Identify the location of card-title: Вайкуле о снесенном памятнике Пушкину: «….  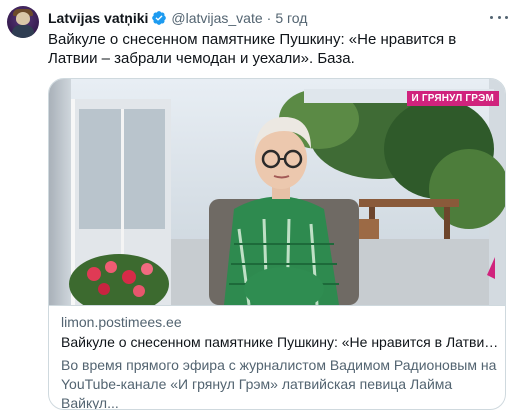
(281, 342).